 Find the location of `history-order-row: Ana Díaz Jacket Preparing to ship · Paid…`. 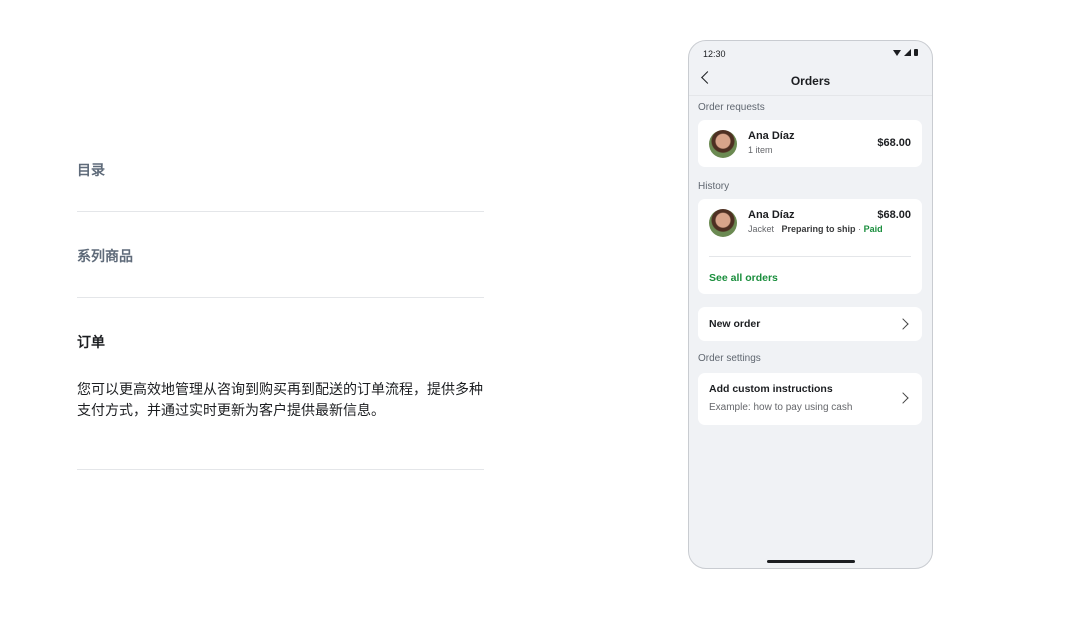

history-order-row: Ana Díaz Jacket Preparing to ship · Paid… is located at coordinates (810, 224).